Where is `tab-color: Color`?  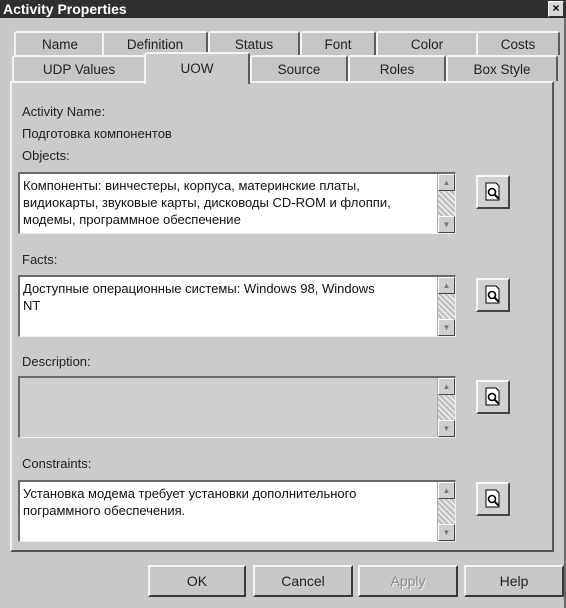
tab-color: Color is located at coordinates (427, 43).